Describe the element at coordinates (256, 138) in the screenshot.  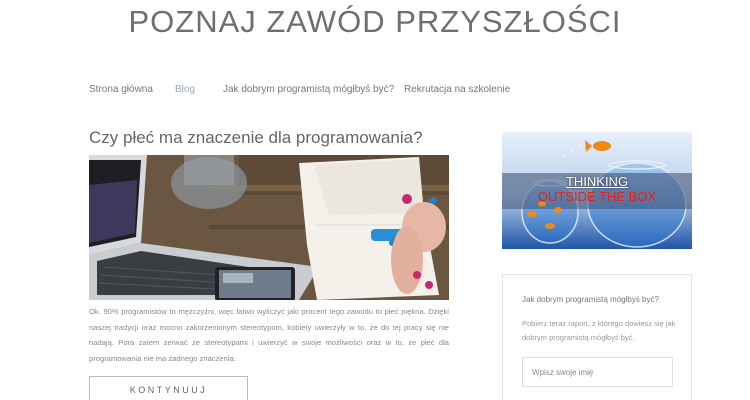
I see `post-title: Czy płeć ma znaczenie dla programowania?` at that location.